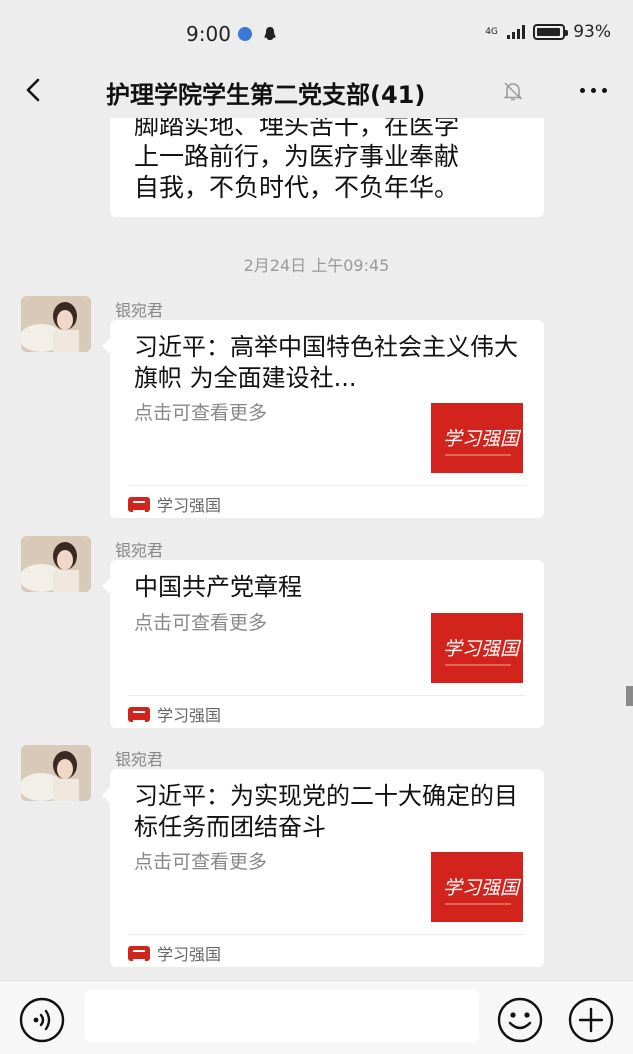 This screenshot has height=1054, width=633. What do you see at coordinates (513, 91) in the screenshot?
I see `bell-muted-icon` at bounding box center [513, 91].